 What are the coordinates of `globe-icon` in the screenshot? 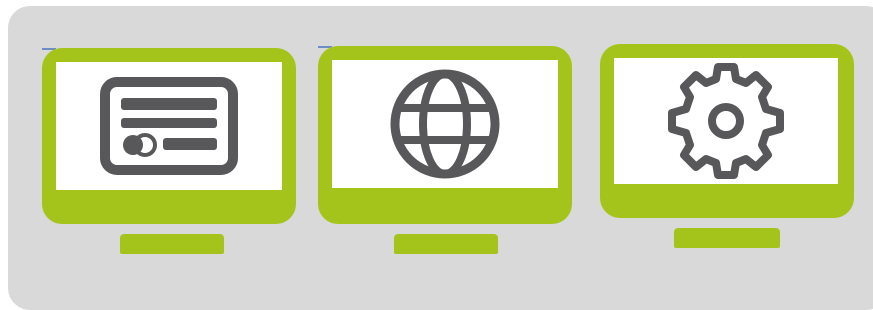 It's located at (445, 124).